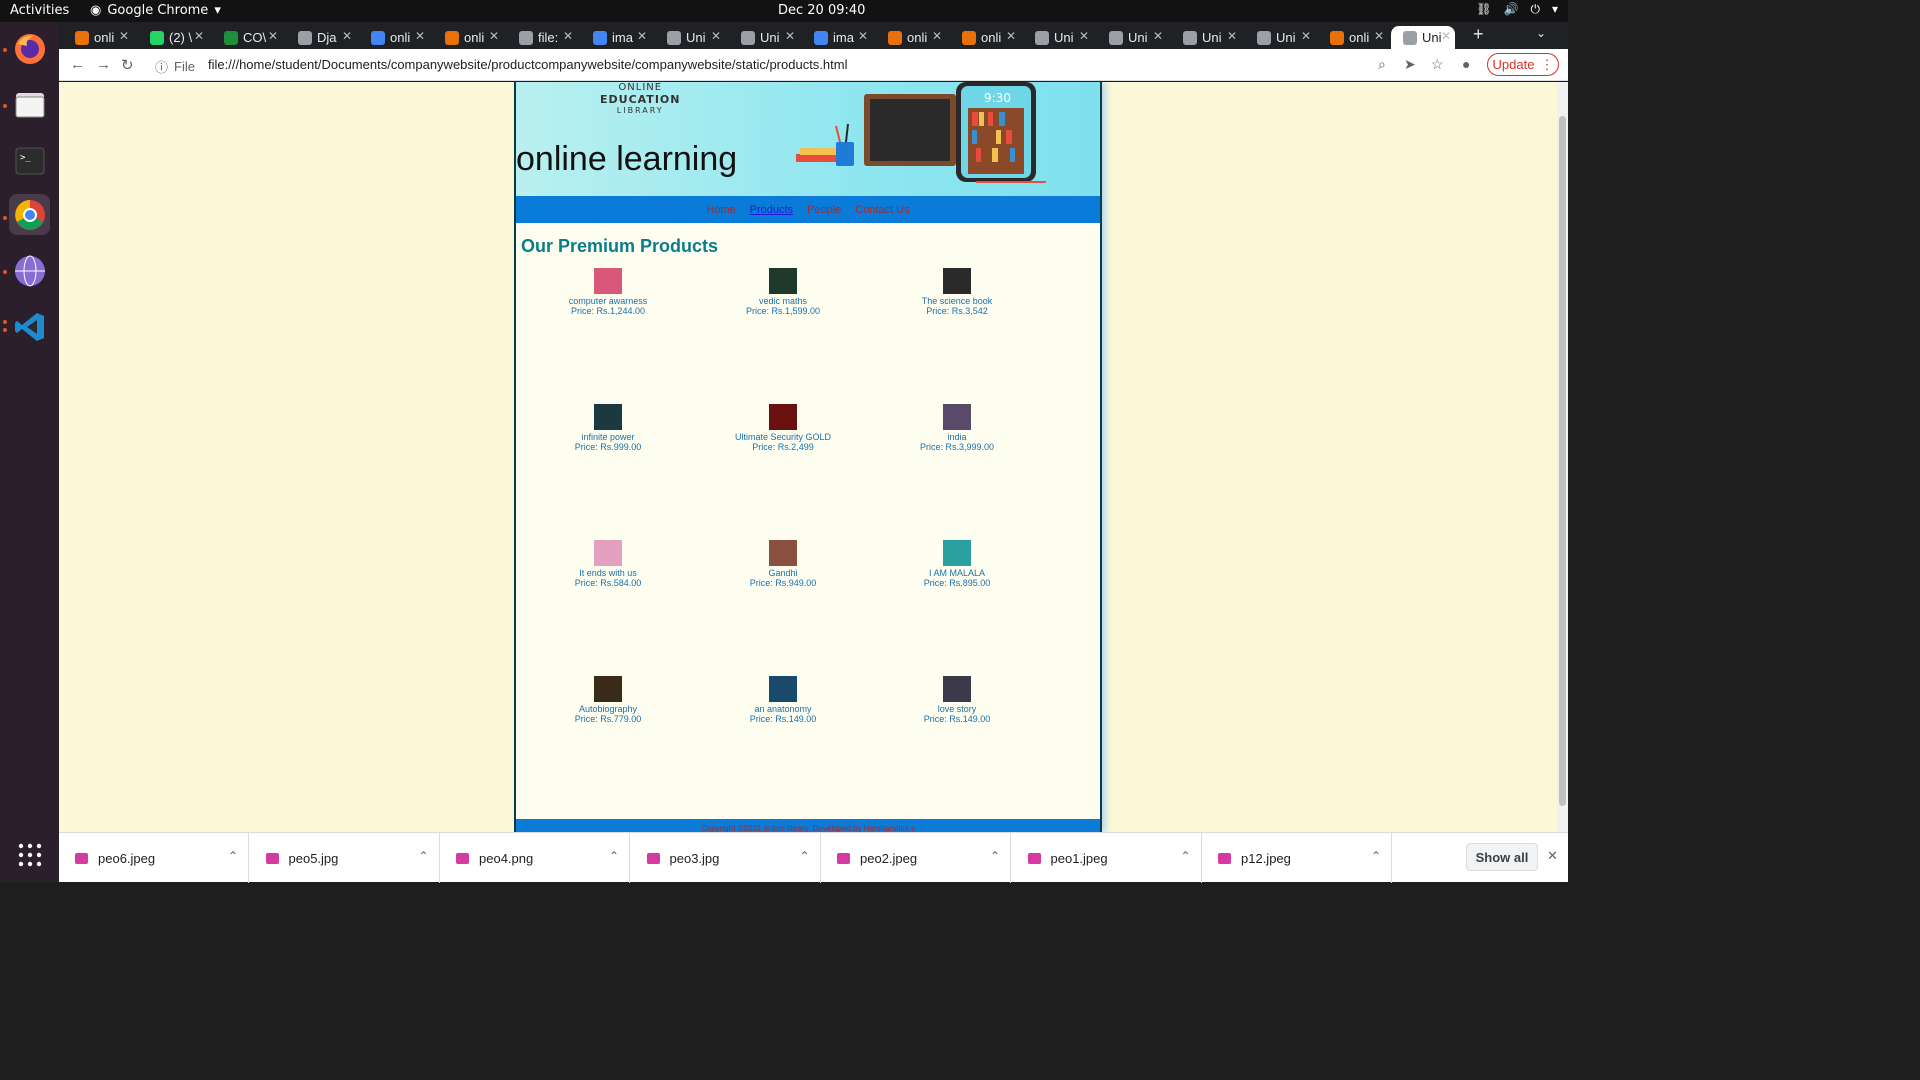 The image size is (1920, 1080). What do you see at coordinates (726, 858) in the screenshot?
I see `download-item: peo3.jpg ⌃` at bounding box center [726, 858].